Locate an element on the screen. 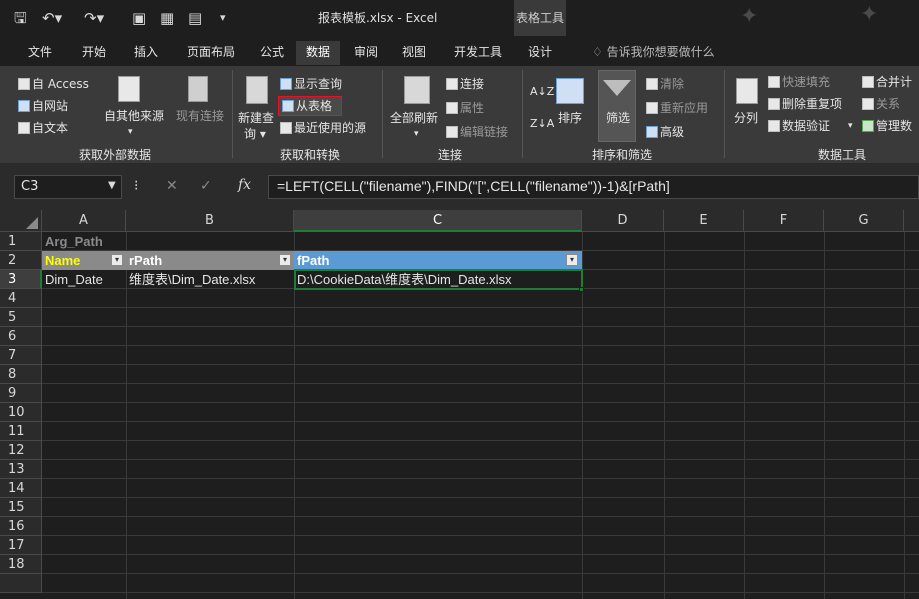  tab-data: 数据 is located at coordinates (318, 53).